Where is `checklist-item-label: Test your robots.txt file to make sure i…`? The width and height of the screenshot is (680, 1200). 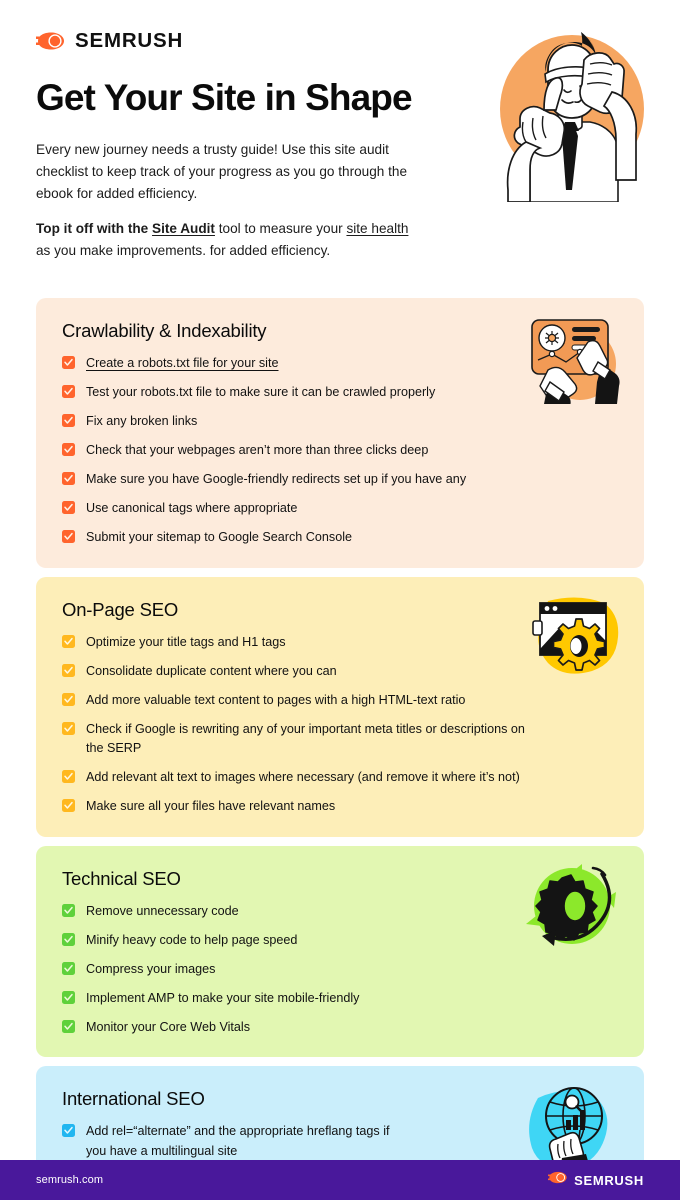
checklist-item-label: Test your robots.txt file to make sure i… is located at coordinates (261, 391).